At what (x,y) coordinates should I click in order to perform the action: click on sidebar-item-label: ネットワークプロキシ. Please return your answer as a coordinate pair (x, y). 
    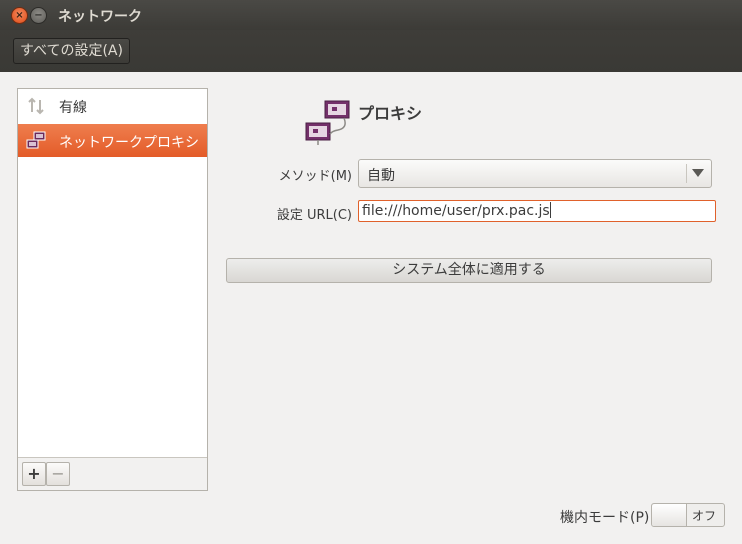
    Looking at the image, I should click on (129, 143).